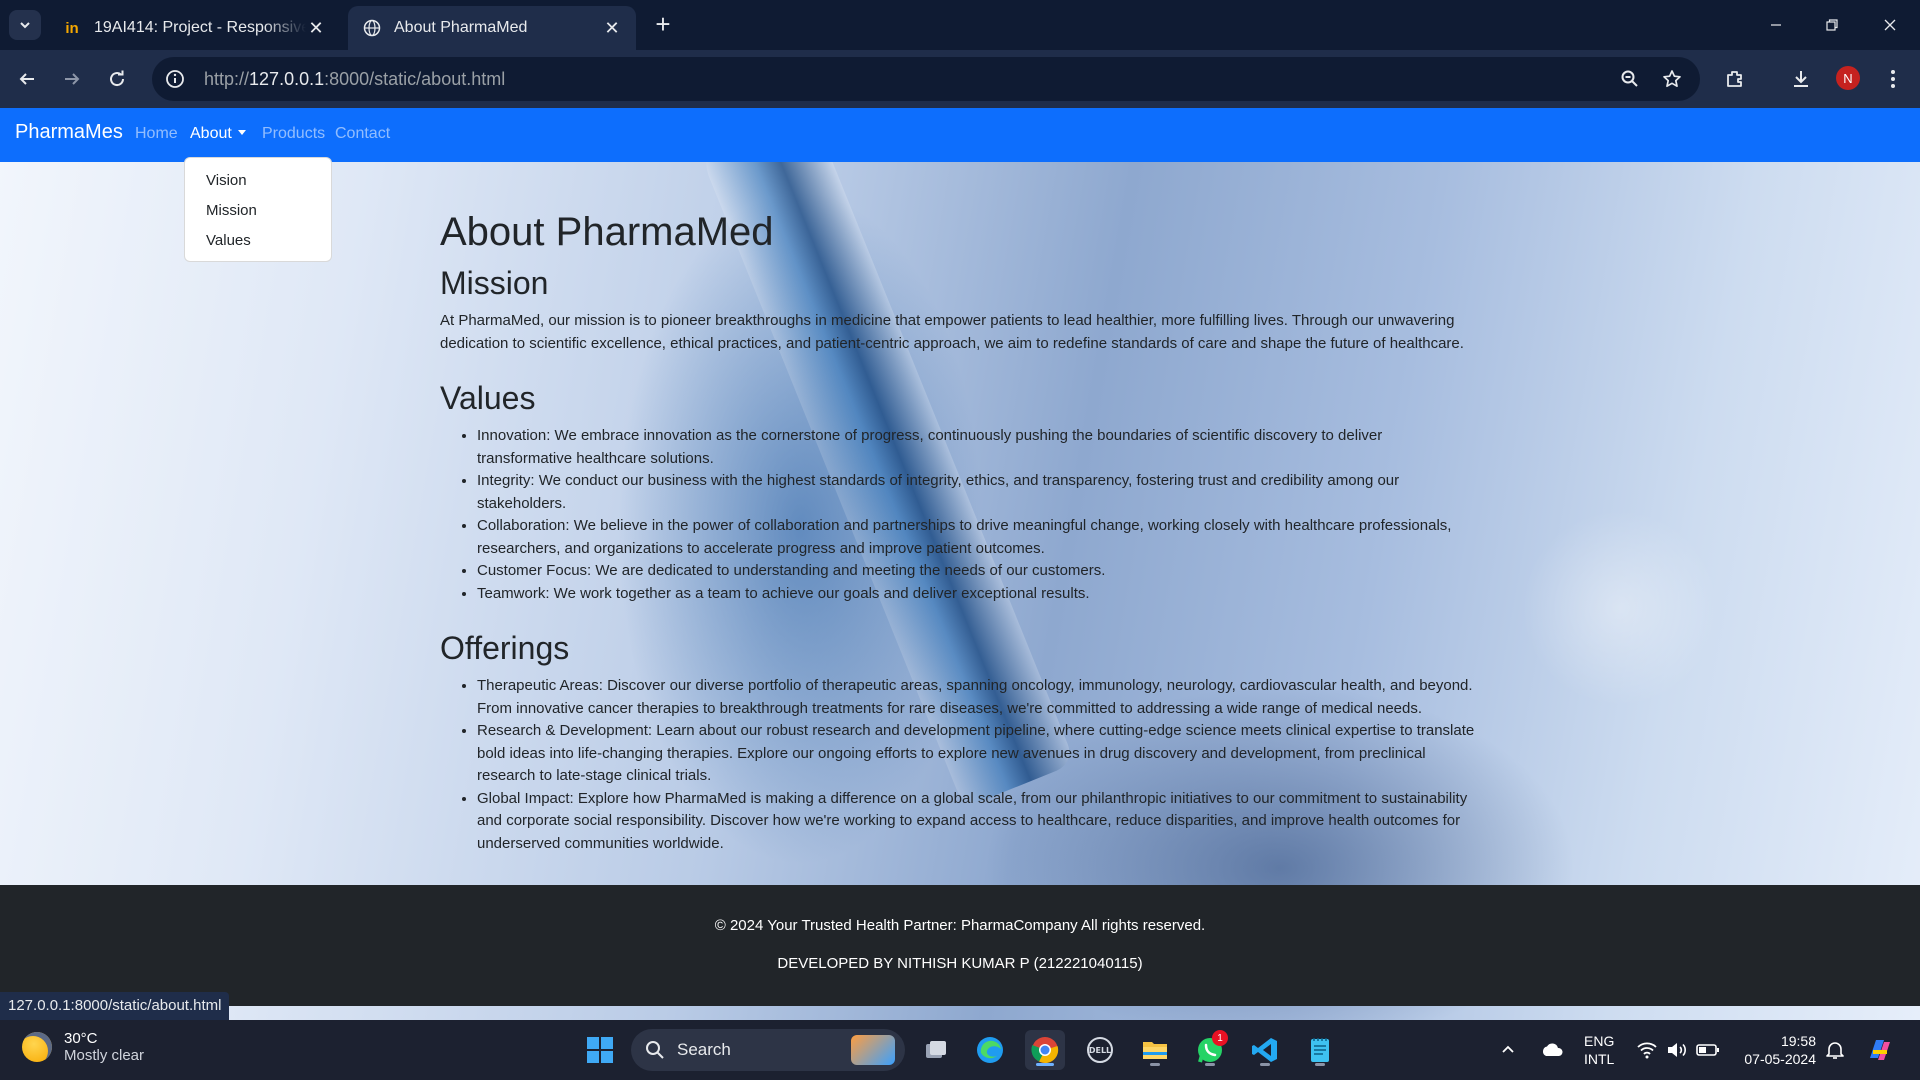  I want to click on tab-about-pharmamed: About PharmaMed ✕, so click(492, 28).